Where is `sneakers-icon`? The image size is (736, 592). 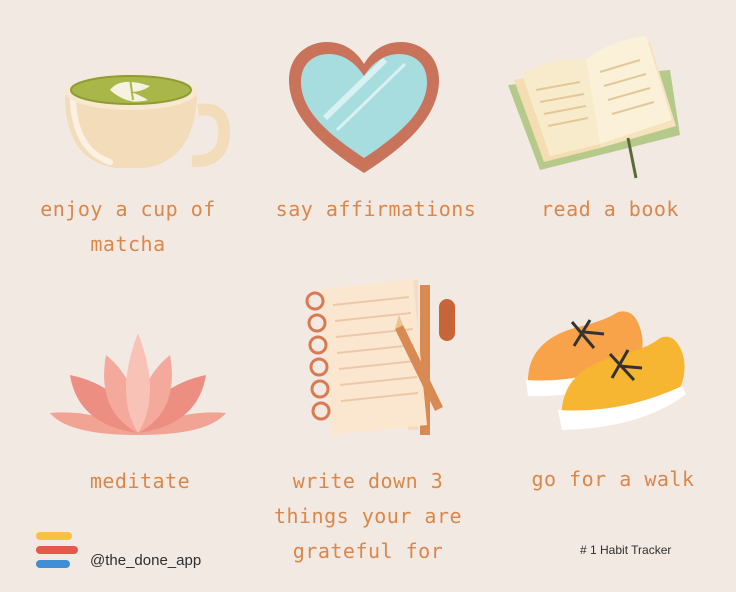
sneakers-icon is located at coordinates (606, 370).